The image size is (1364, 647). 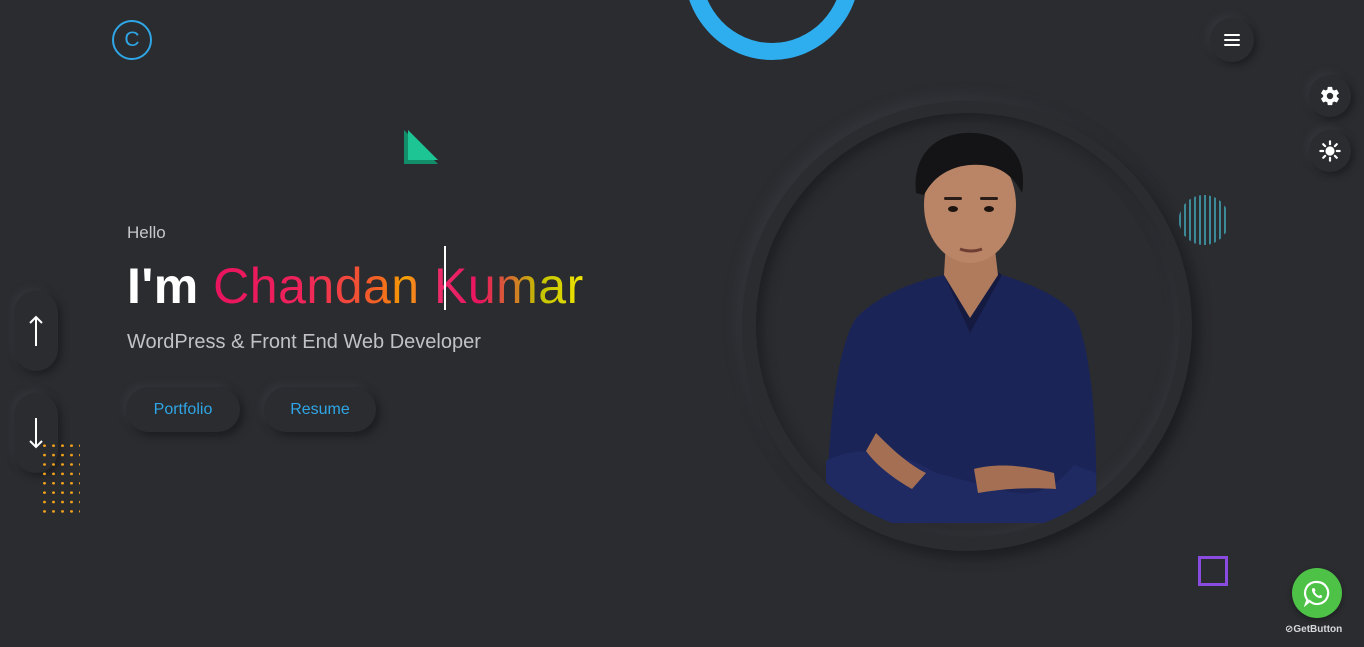 I want to click on logo: C, so click(x=132, y=40).